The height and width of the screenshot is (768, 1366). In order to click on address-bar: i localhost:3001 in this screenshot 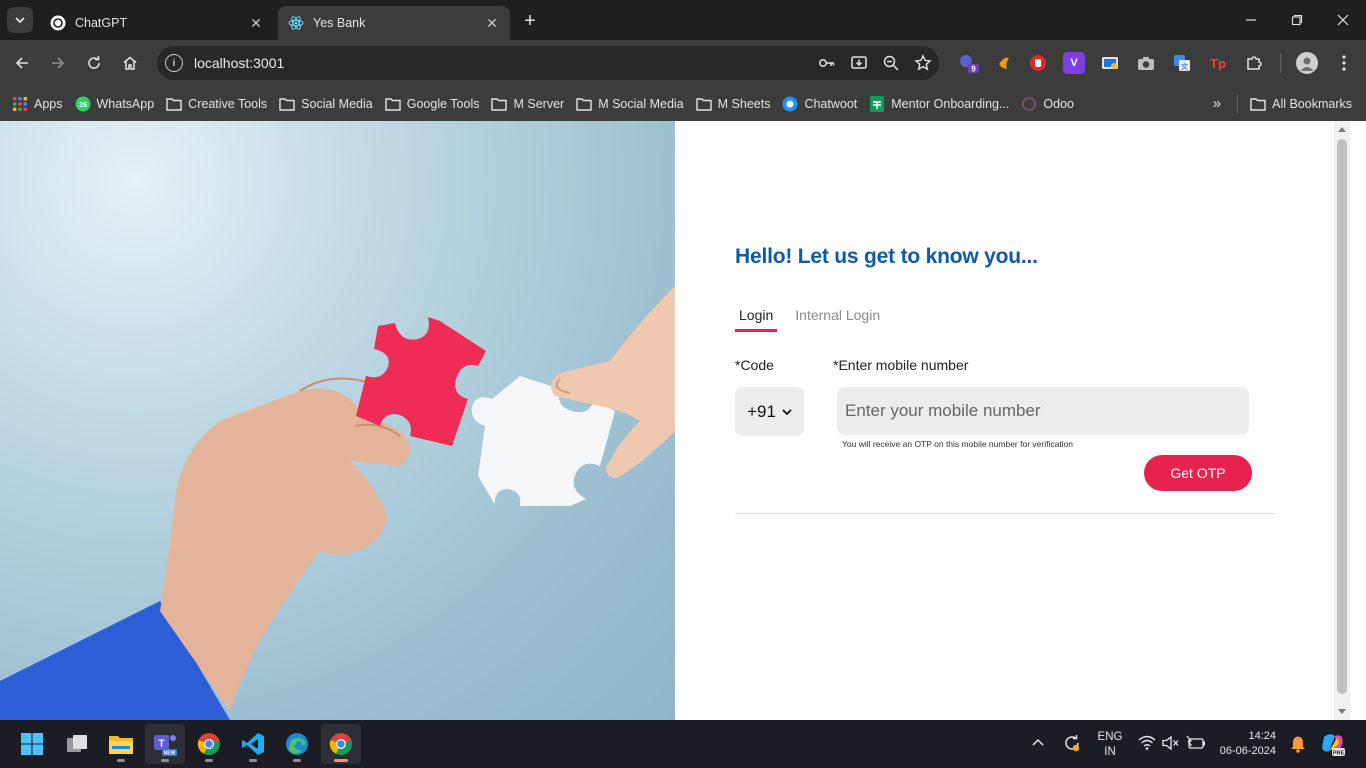, I will do `click(548, 63)`.